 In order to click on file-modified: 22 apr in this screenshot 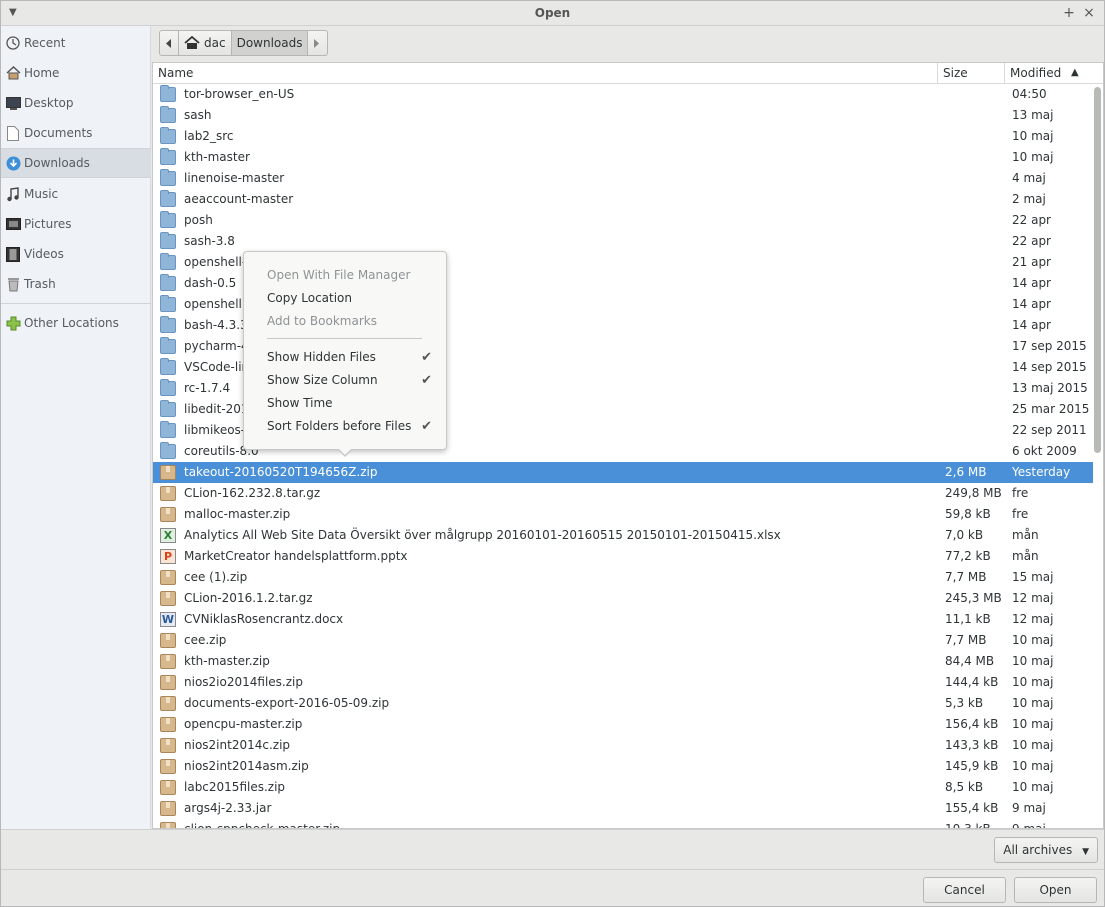, I will do `click(1031, 241)`.